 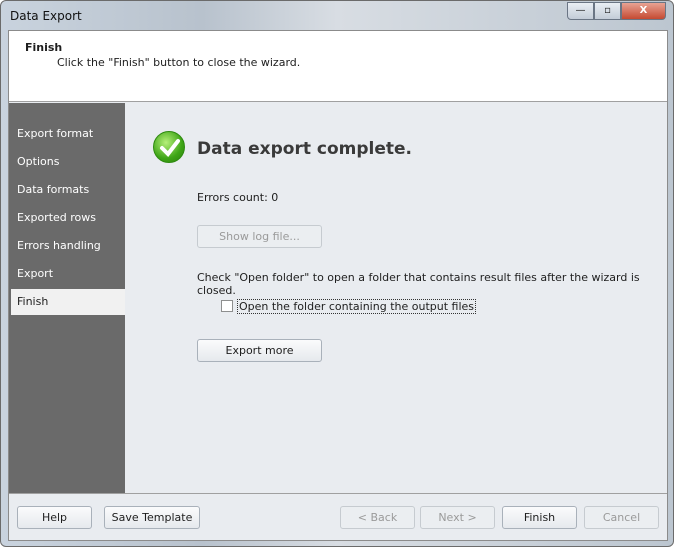 What do you see at coordinates (68, 218) in the screenshot?
I see `step-exported-rows: Exported rows` at bounding box center [68, 218].